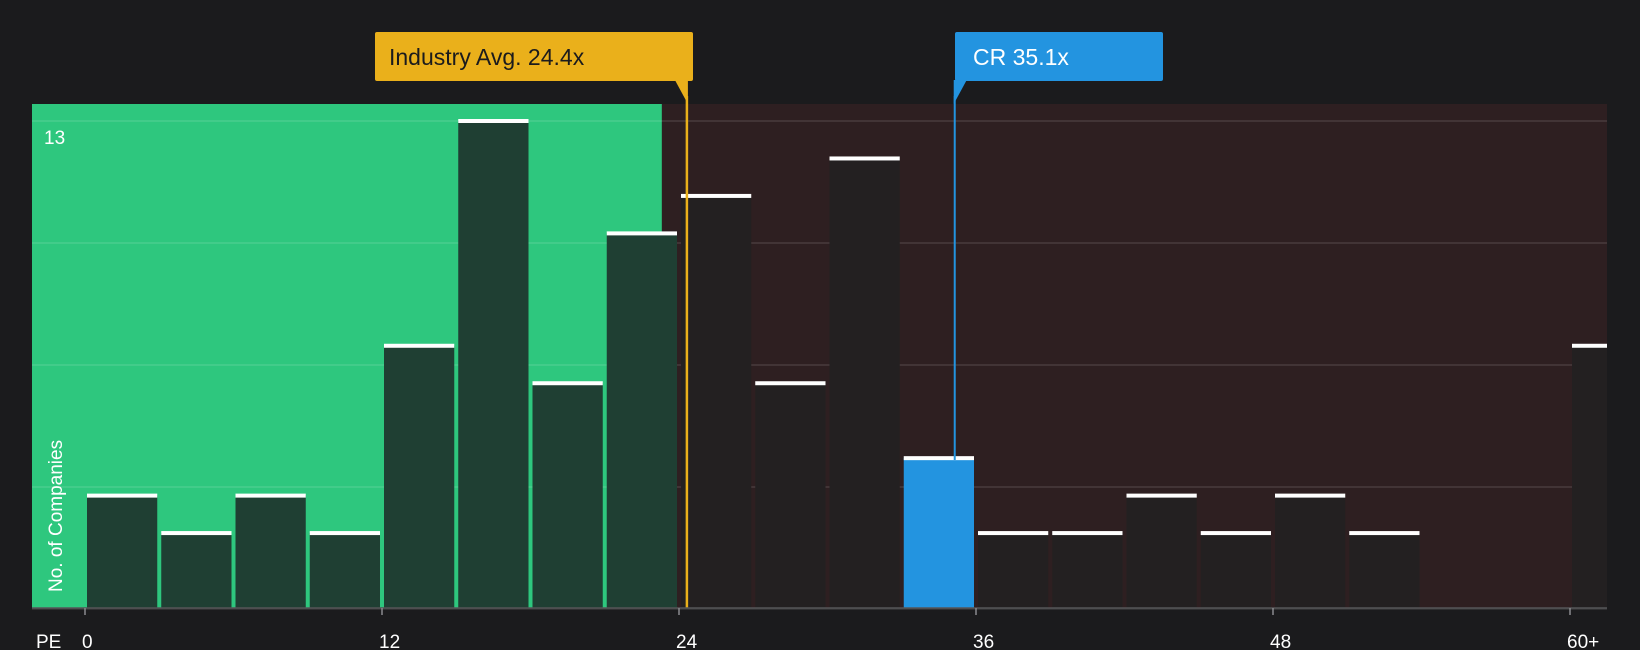 Image resolution: width=1640 pixels, height=650 pixels. What do you see at coordinates (1280, 641) in the screenshot?
I see `x-tick-label: 48` at bounding box center [1280, 641].